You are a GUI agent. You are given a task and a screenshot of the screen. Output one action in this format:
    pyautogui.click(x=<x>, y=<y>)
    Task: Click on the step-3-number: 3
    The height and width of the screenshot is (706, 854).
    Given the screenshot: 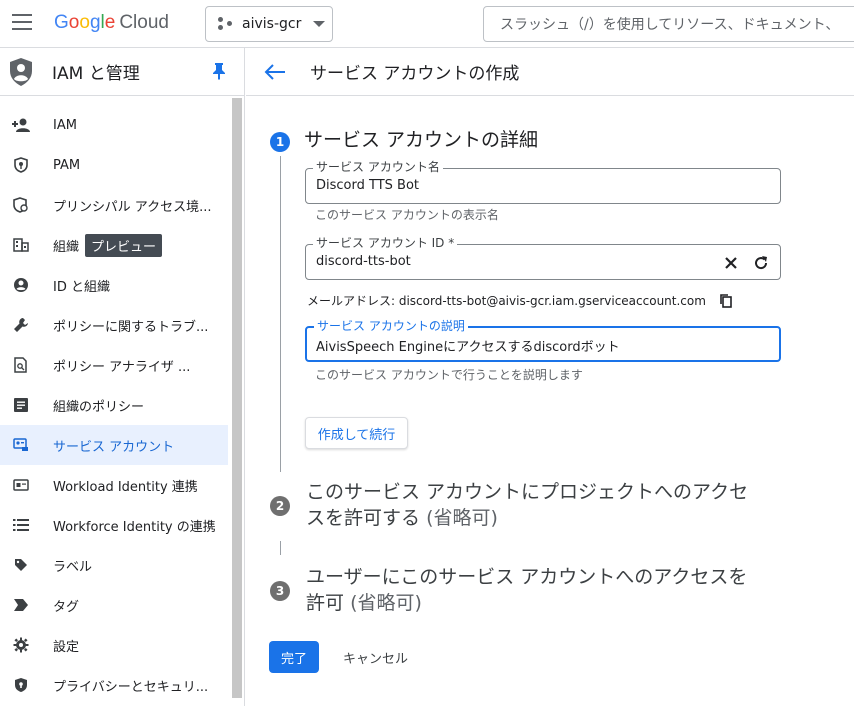 What is the action you would take?
    pyautogui.click(x=280, y=591)
    